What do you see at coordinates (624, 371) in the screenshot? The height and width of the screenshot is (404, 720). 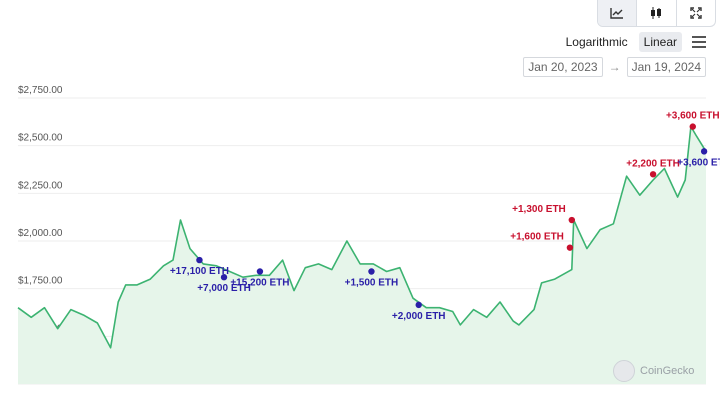 I see `coingecko-logo-icon` at bounding box center [624, 371].